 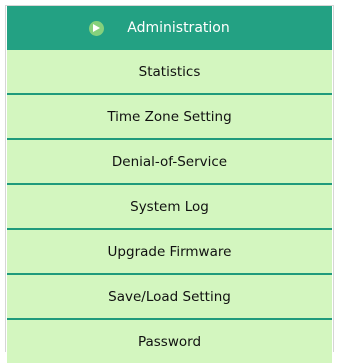 I want to click on menu-item-label: Denial-of-Service, so click(x=169, y=161).